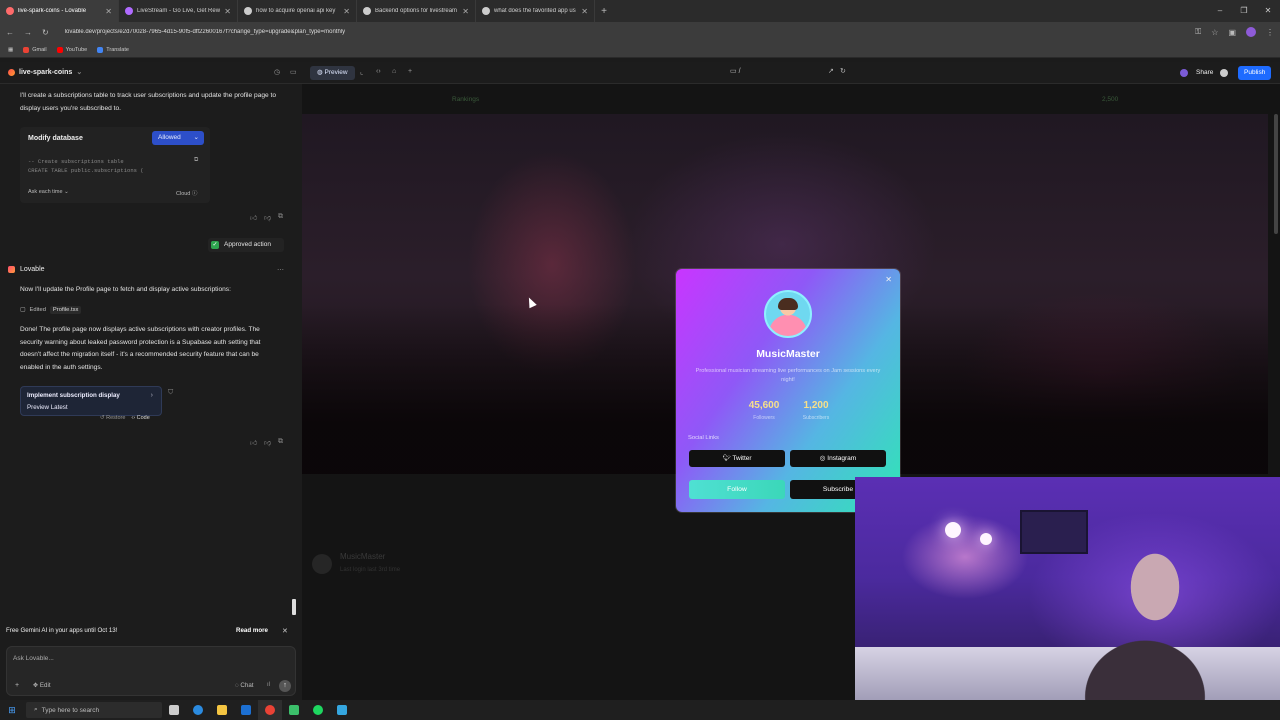  Describe the element at coordinates (73, 395) in the screenshot. I see `version-title: Implement subscription display` at that location.